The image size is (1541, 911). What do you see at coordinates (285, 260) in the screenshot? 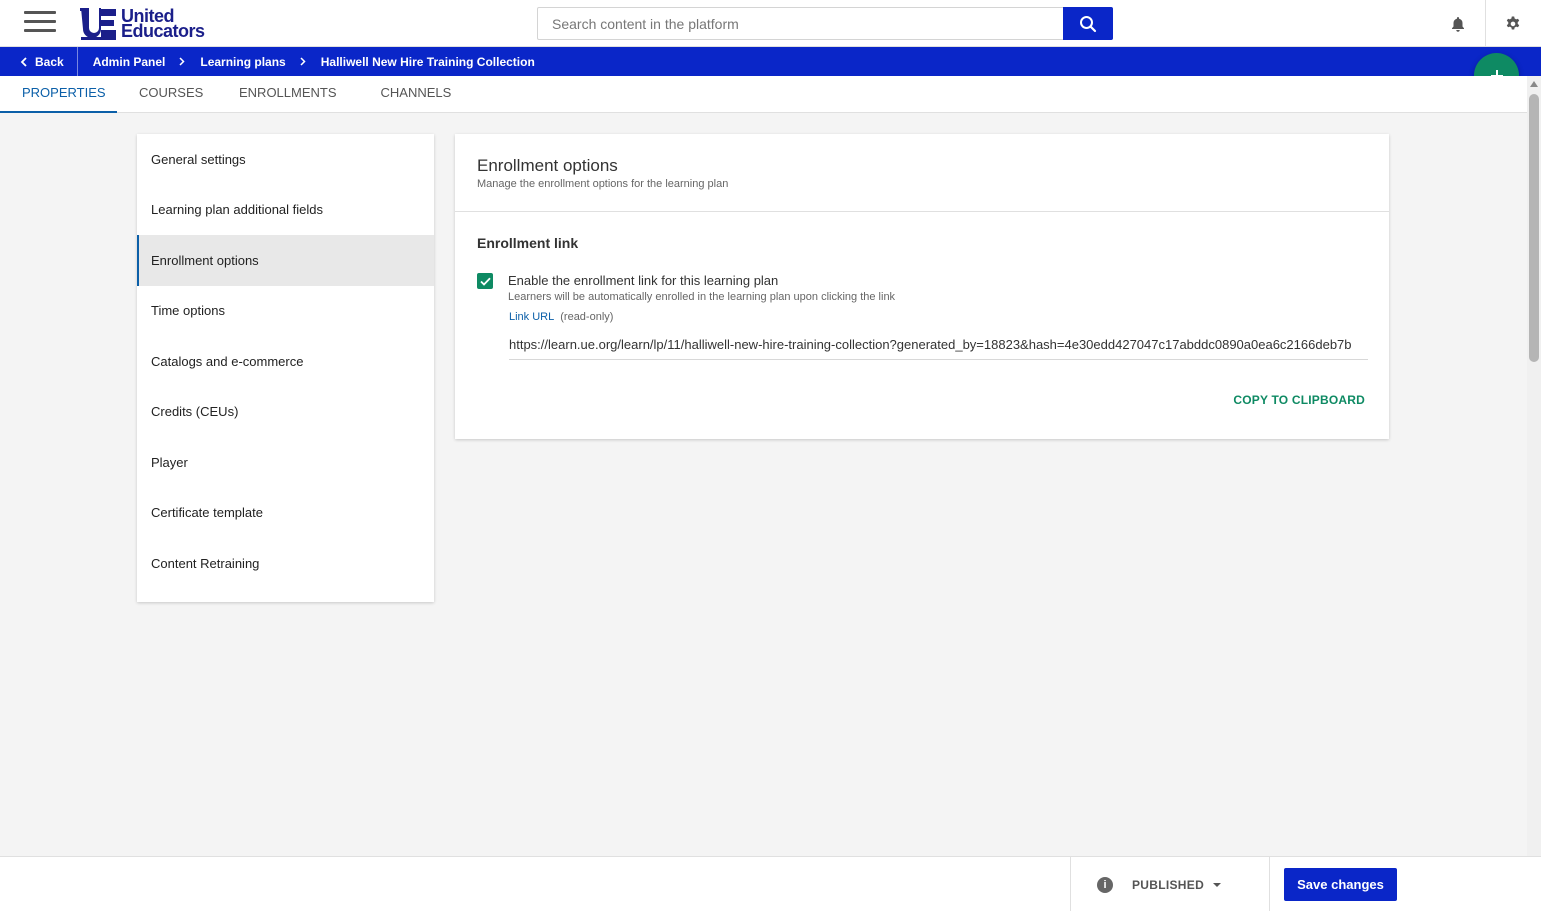
I see `menu-enrollment-options: Enrollment options` at bounding box center [285, 260].